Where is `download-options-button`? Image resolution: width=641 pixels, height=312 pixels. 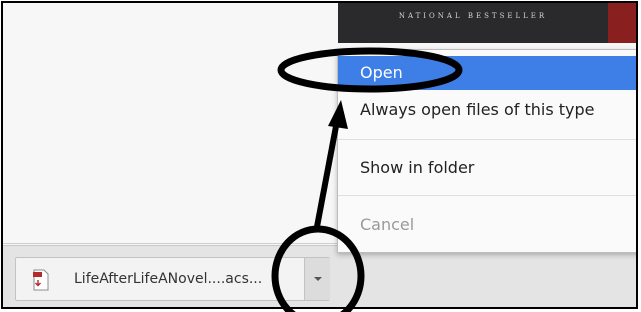 download-options-button is located at coordinates (317, 279).